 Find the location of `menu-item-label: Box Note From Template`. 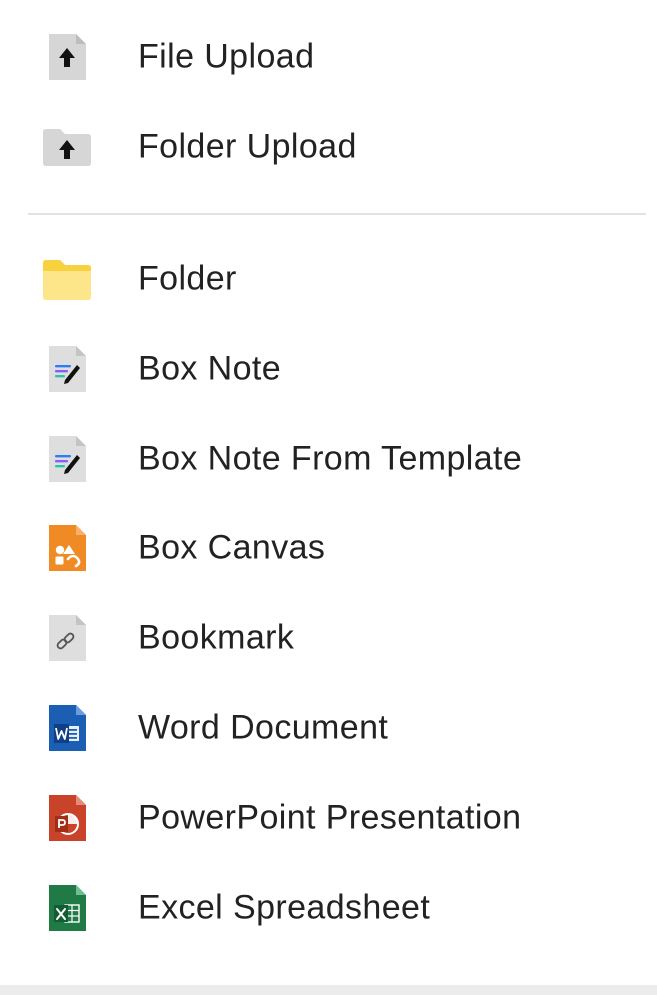

menu-item-label: Box Note From Template is located at coordinates (330, 458).